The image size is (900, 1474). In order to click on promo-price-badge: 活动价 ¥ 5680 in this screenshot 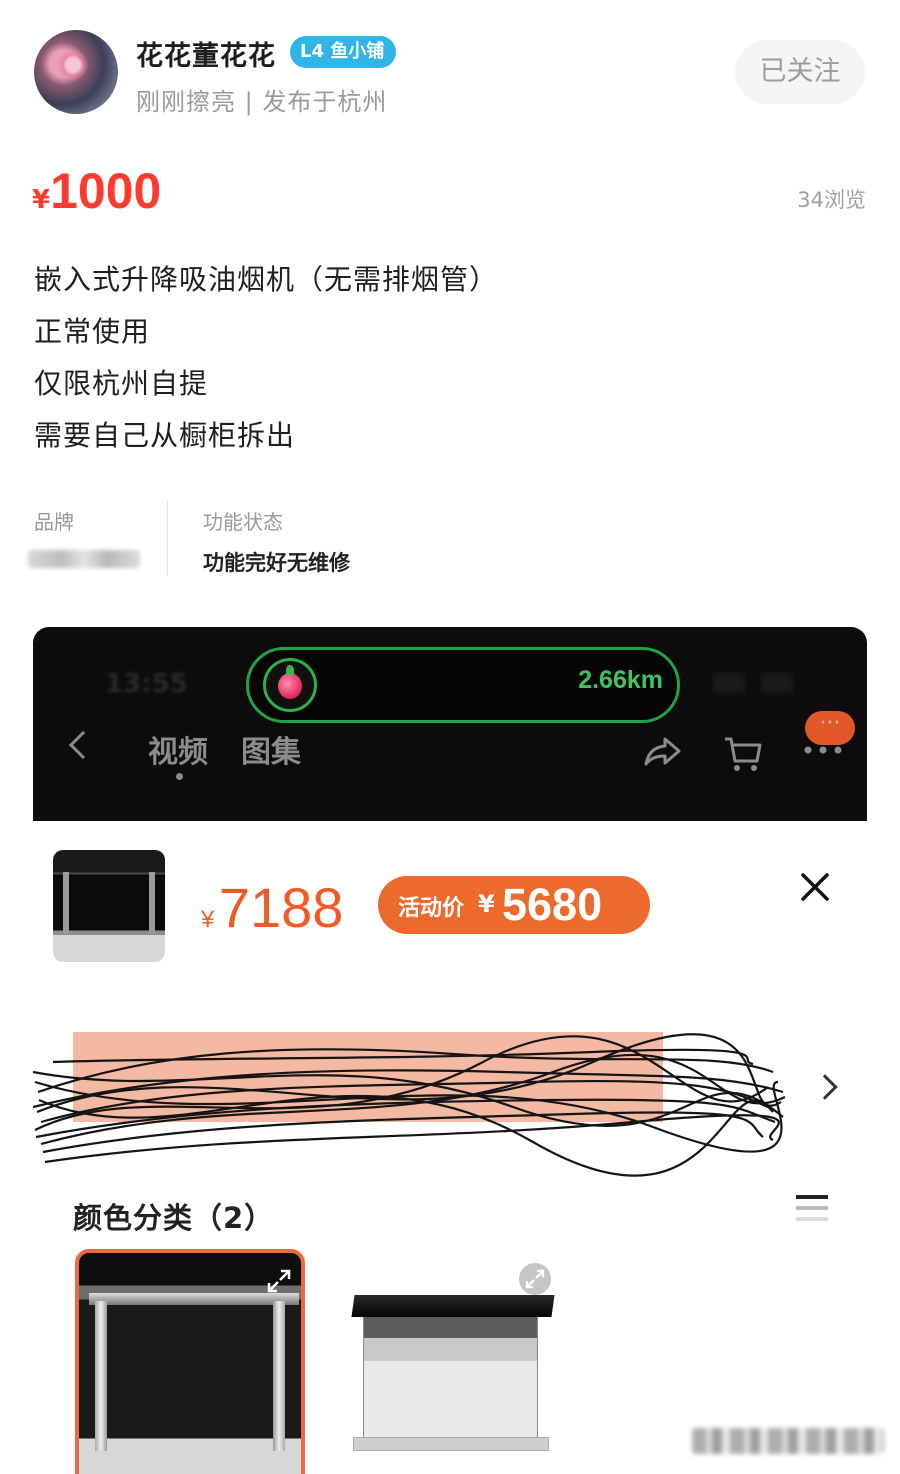, I will do `click(514, 905)`.